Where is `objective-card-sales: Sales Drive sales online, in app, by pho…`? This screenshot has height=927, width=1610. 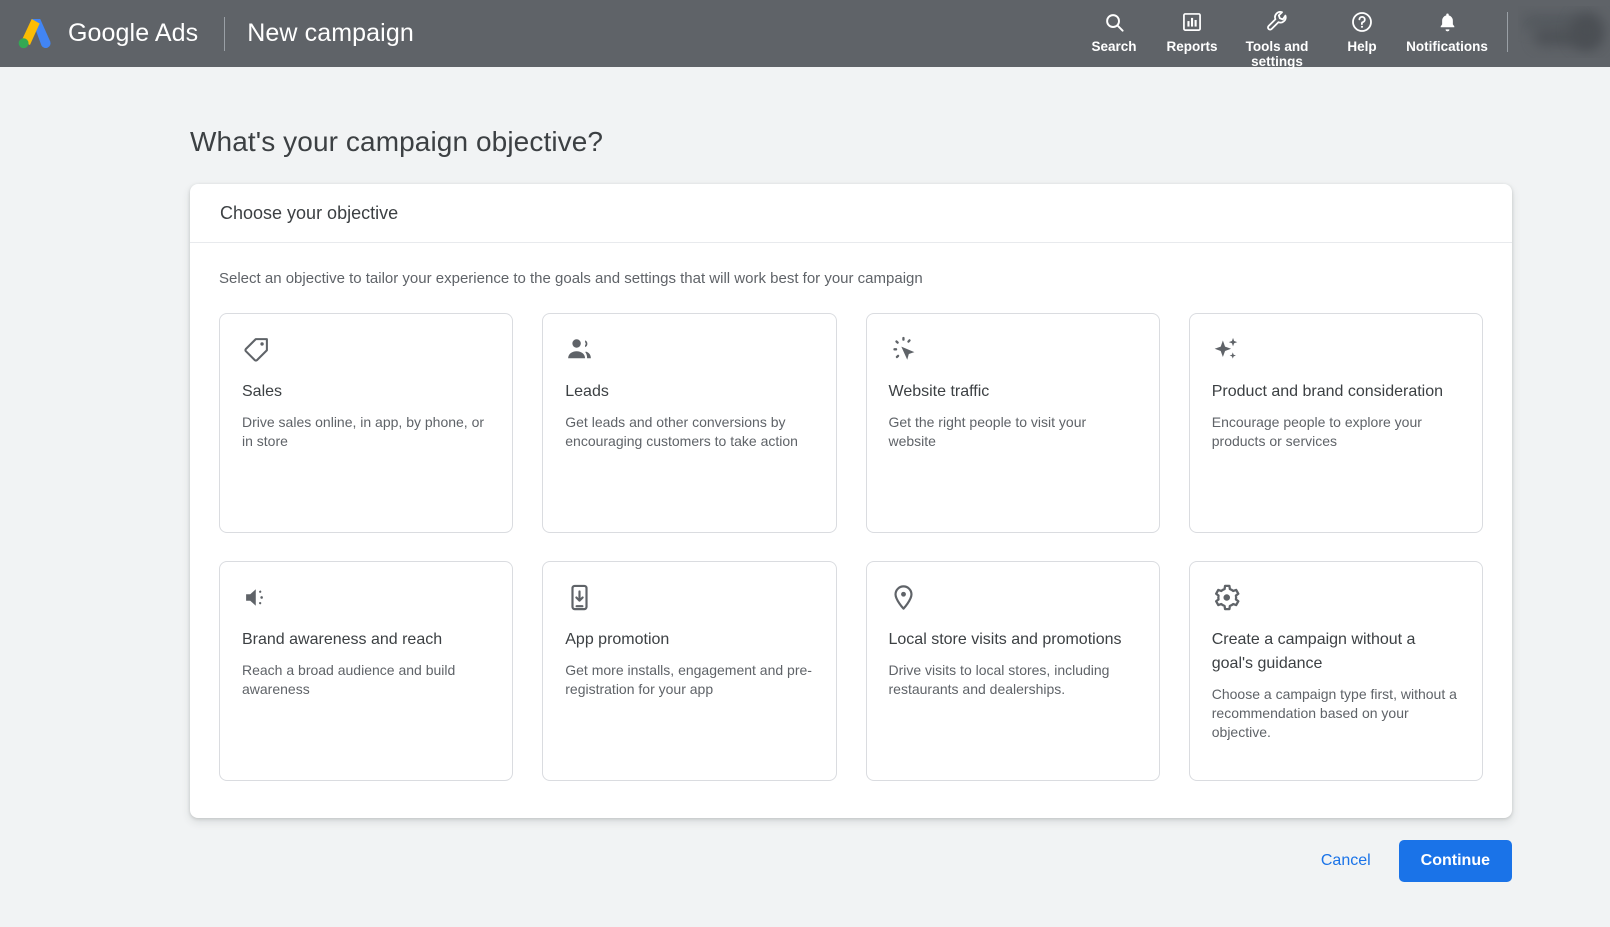 objective-card-sales: Sales Drive sales online, in app, by pho… is located at coordinates (366, 423).